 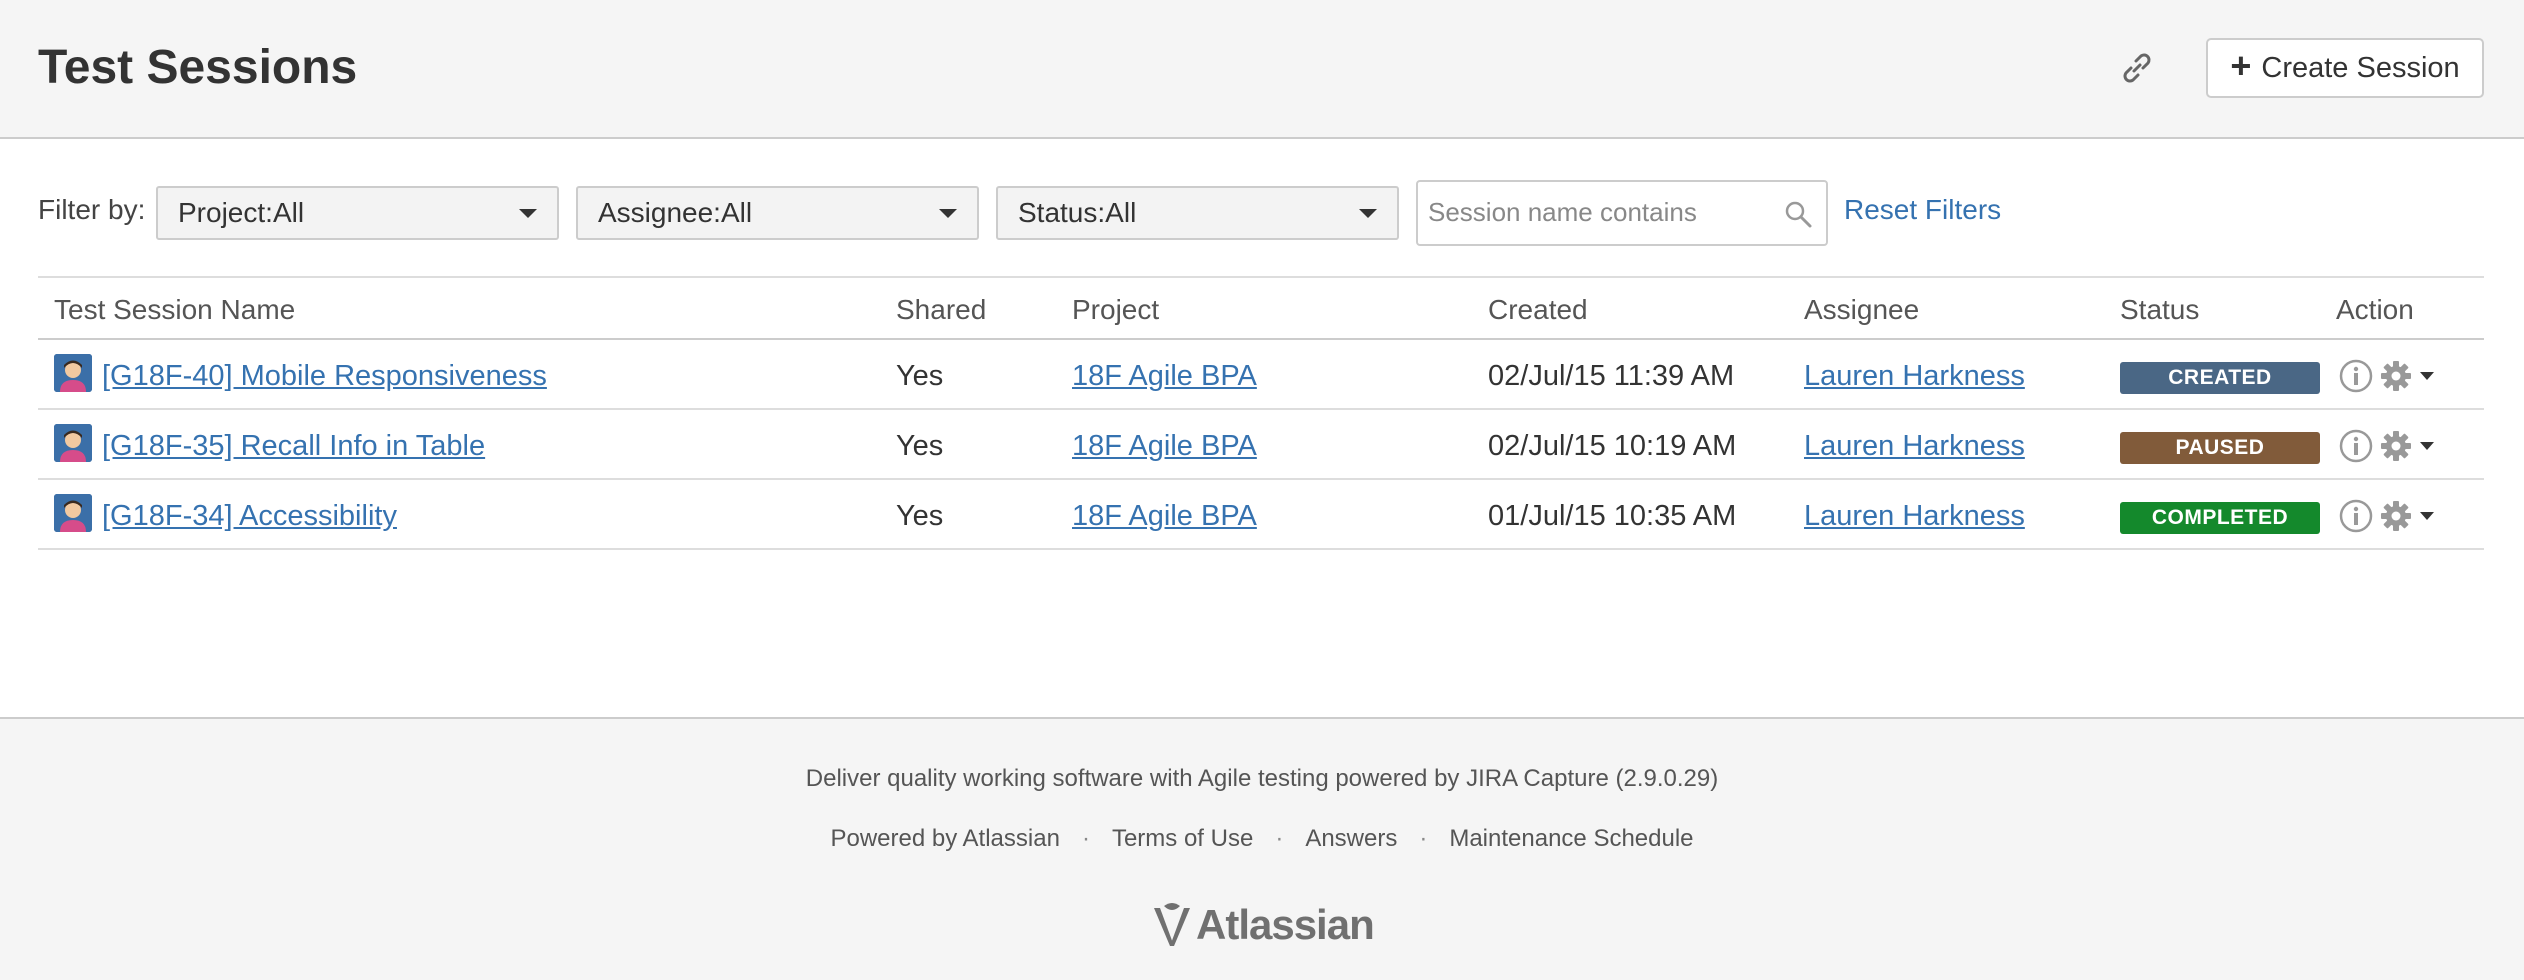 What do you see at coordinates (1611, 376) in the screenshot?
I see `created-value: 02/Jul/15 11:39 AM` at bounding box center [1611, 376].